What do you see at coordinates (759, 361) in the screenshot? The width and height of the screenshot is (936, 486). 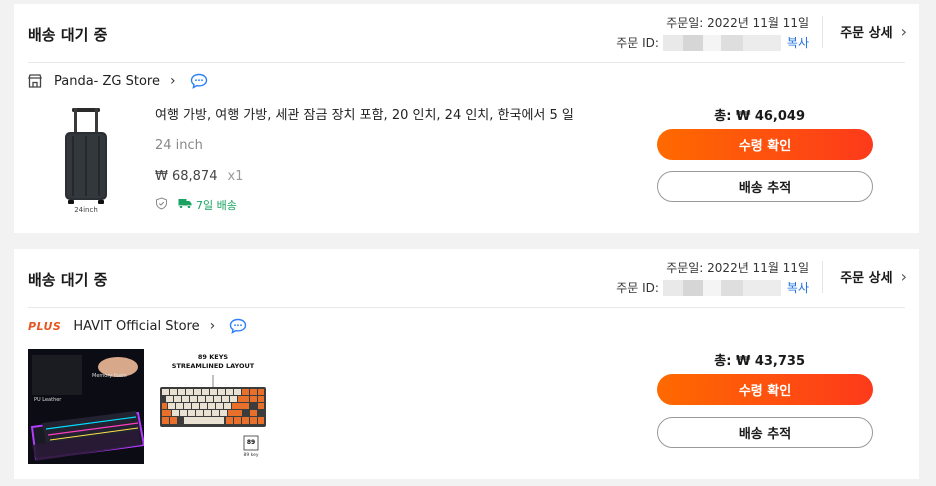 I see `order-total: 총: ₩ 43,735` at bounding box center [759, 361].